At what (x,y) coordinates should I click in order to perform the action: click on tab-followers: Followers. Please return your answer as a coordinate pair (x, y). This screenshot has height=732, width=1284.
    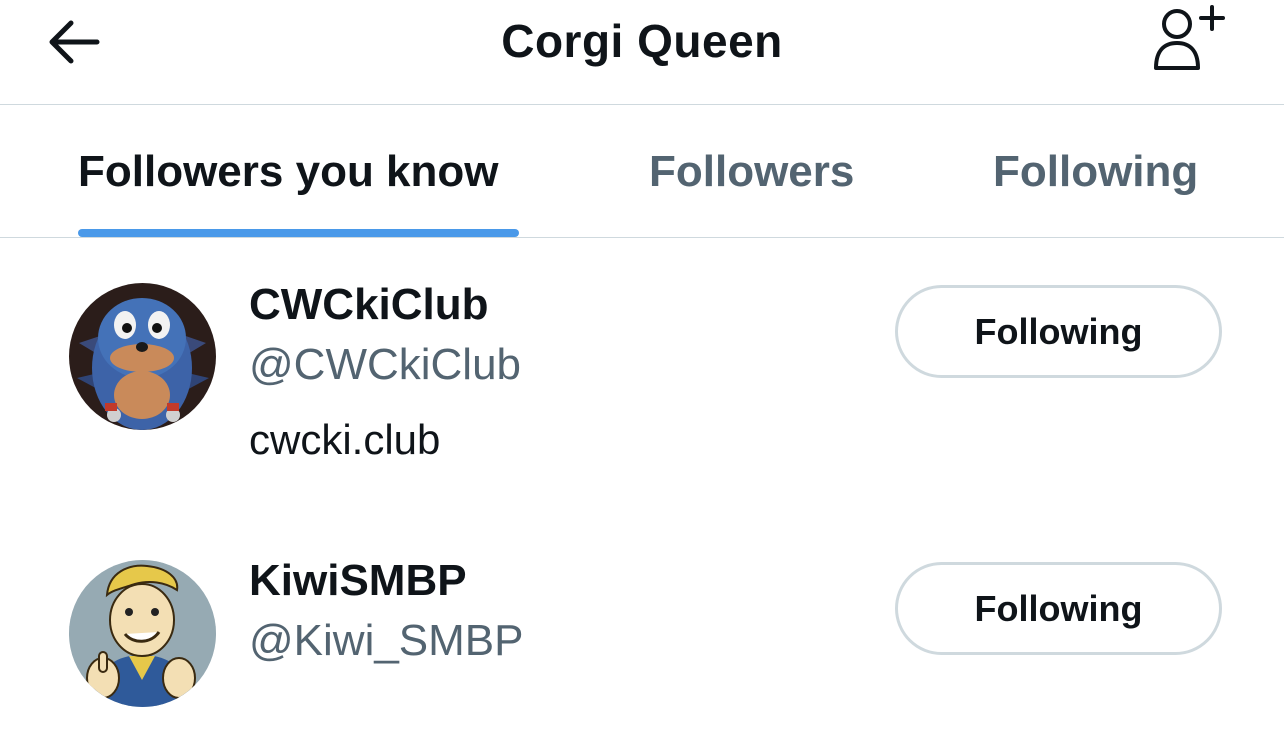
    Looking at the image, I should click on (751, 172).